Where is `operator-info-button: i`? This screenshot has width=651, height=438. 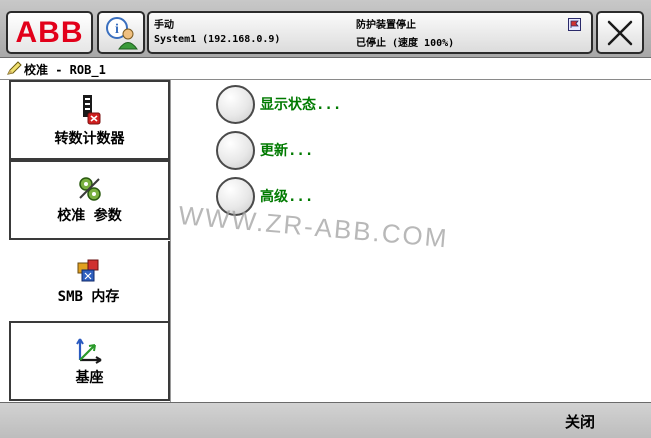
operator-info-button: i is located at coordinates (121, 32).